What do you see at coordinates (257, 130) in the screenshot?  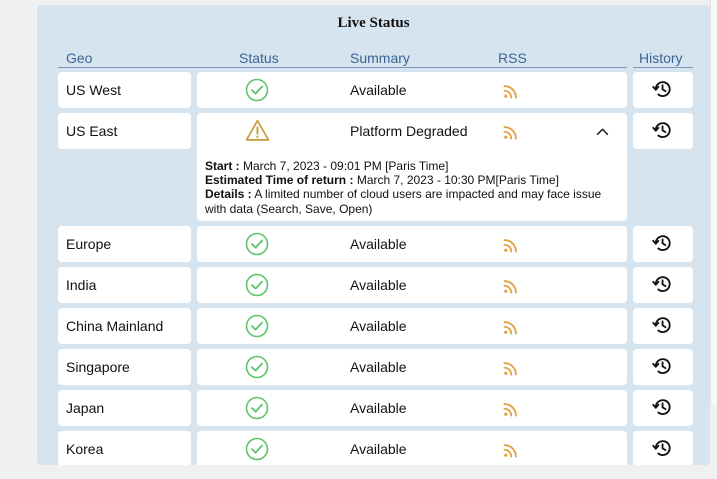 I see `warning-triangle-icon` at bounding box center [257, 130].